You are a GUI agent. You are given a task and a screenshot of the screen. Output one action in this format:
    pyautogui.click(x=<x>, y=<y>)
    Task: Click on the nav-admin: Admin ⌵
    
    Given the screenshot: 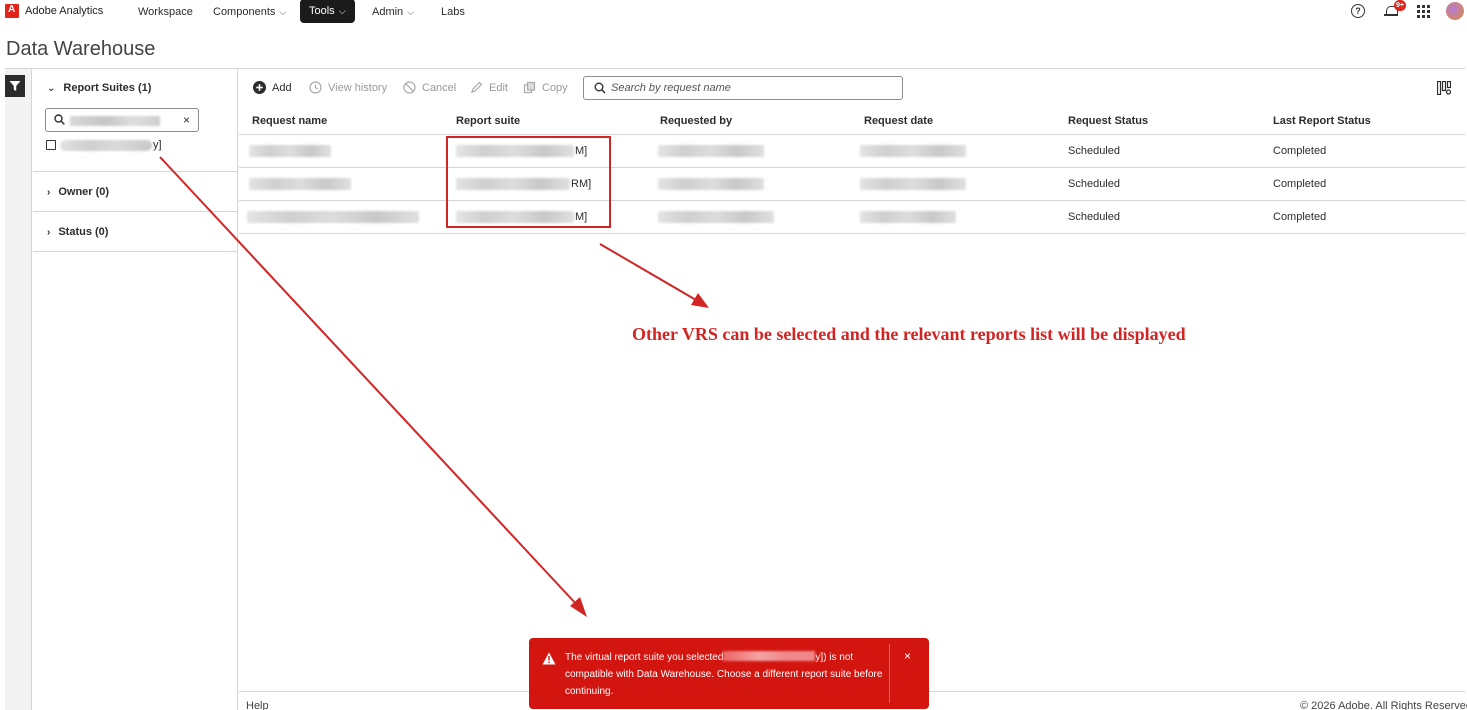 What is the action you would take?
    pyautogui.click(x=393, y=12)
    